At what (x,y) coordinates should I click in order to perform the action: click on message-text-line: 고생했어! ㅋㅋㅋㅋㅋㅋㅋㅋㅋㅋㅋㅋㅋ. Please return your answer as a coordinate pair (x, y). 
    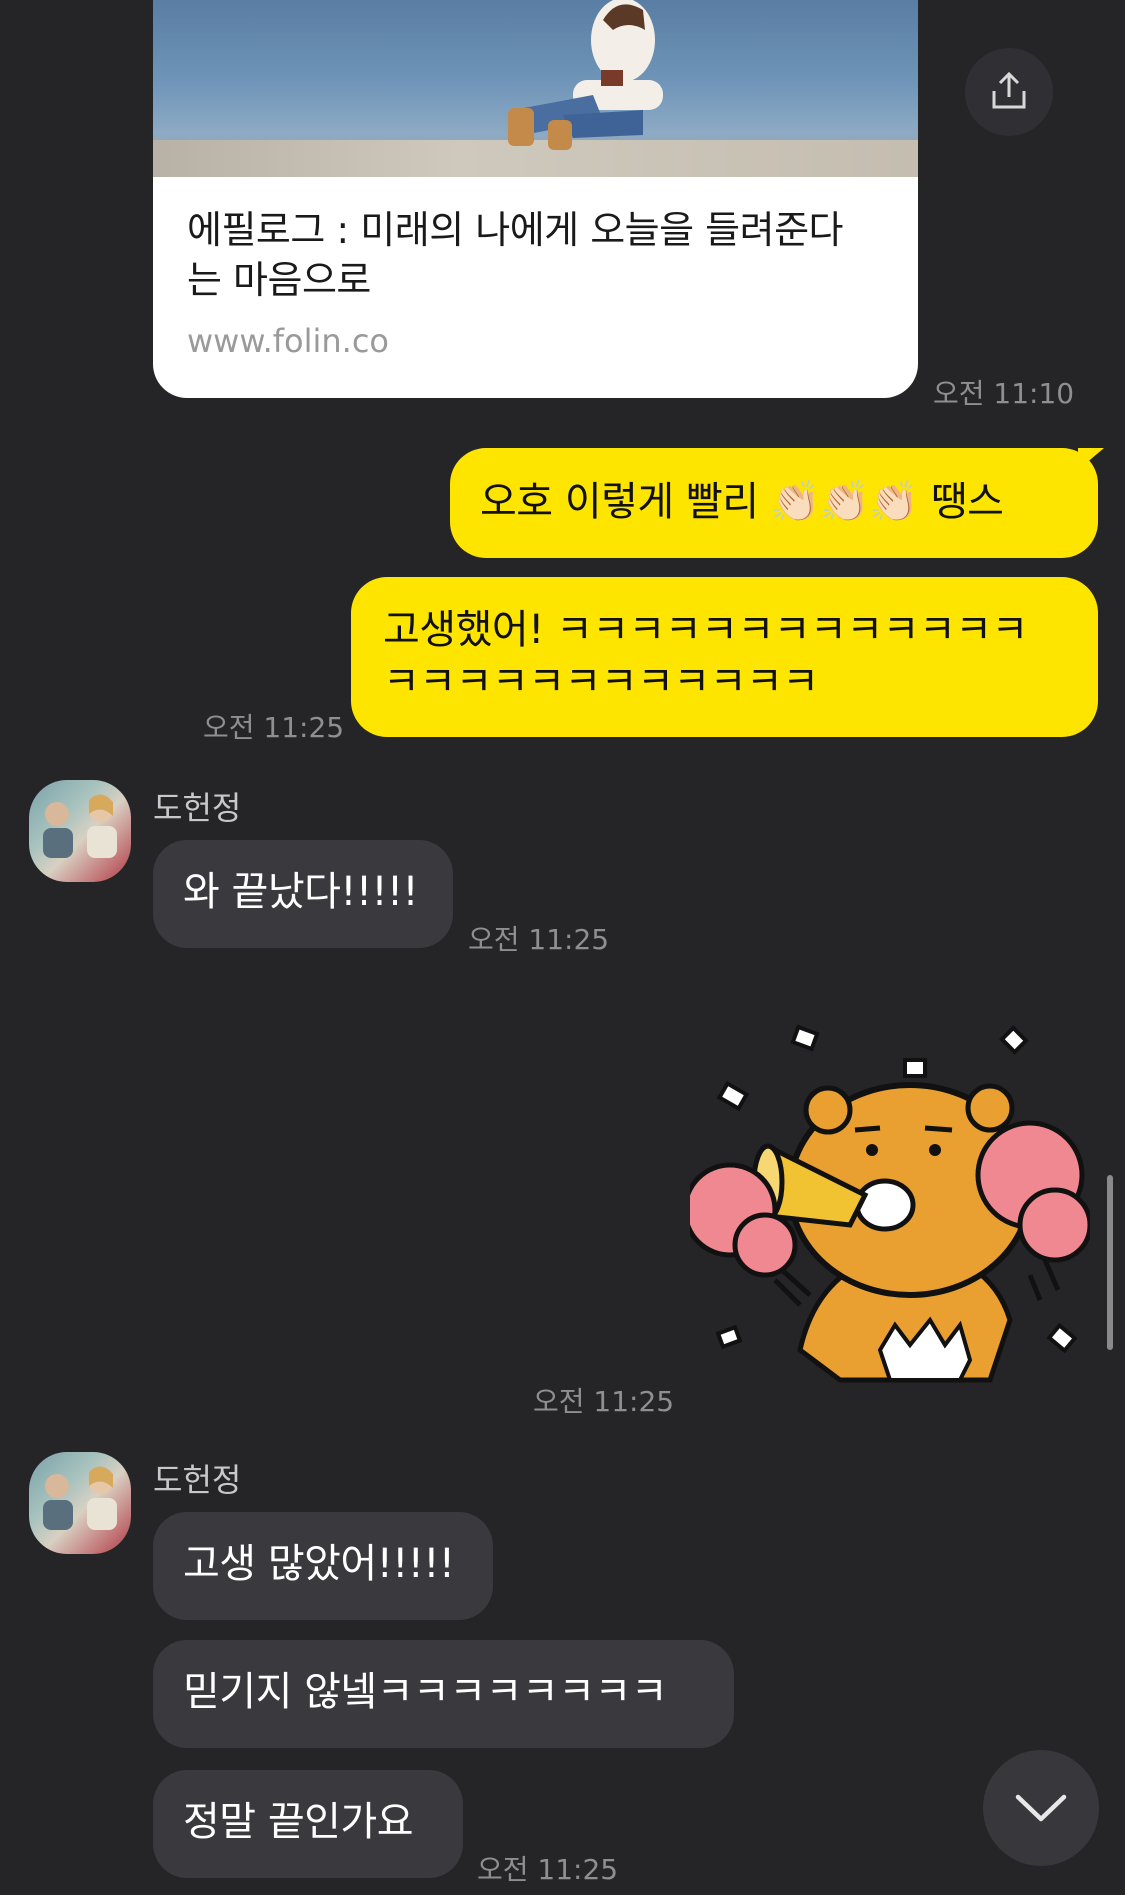
    Looking at the image, I should click on (705, 630).